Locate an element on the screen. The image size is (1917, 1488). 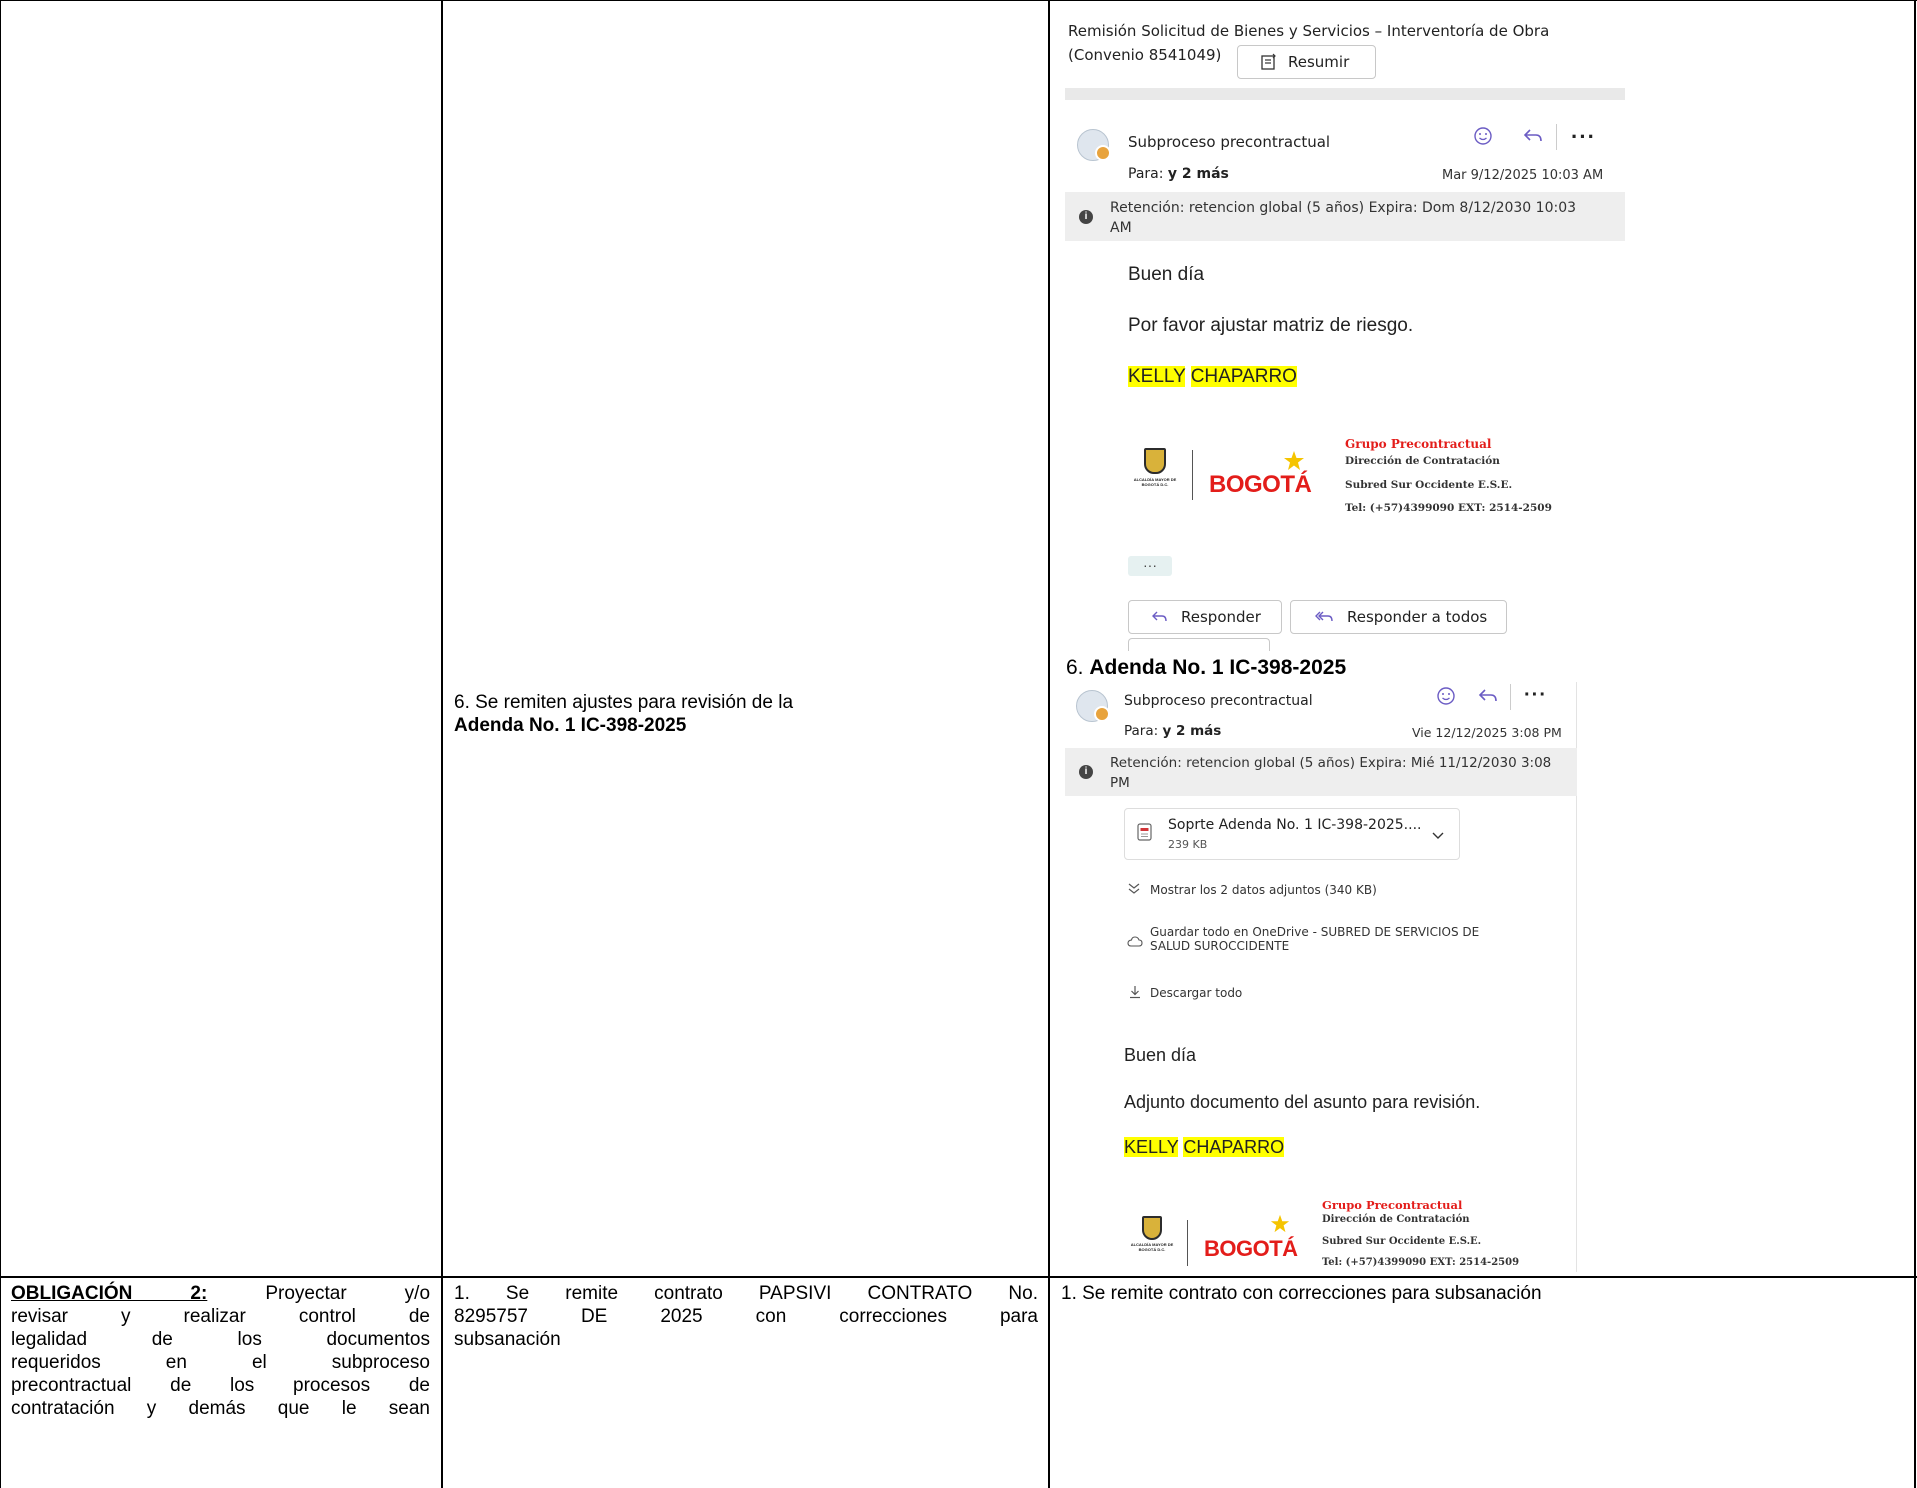
email1-avatar is located at coordinates (1094, 145).